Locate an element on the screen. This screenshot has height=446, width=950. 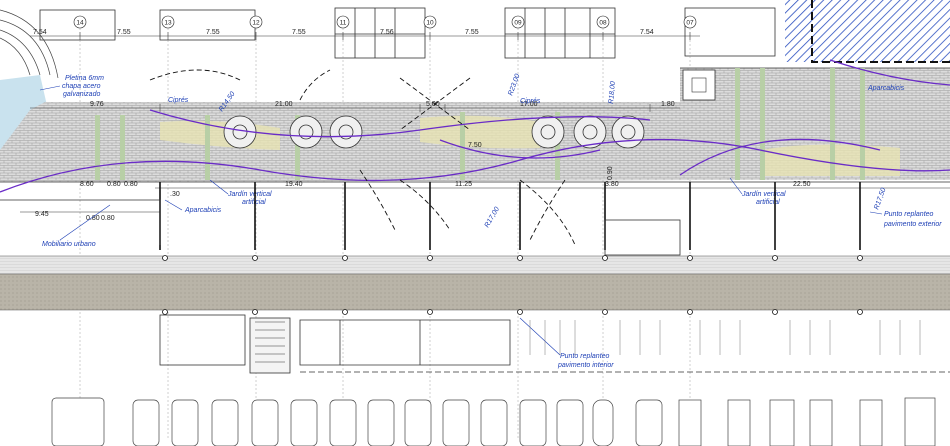
label-aparcabicis-1: Aparcabicis is located at coordinates (203, 210).